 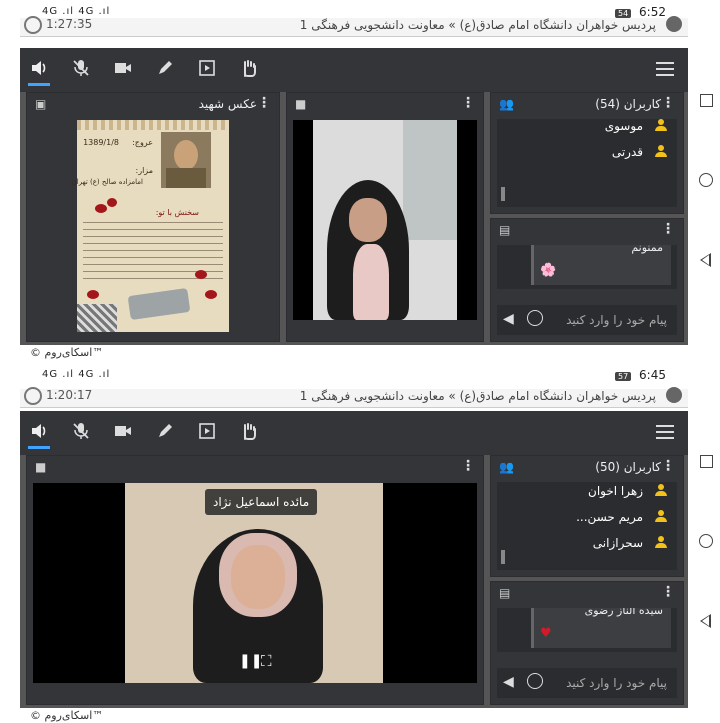 I want to click on camera-panel-header: ■ ⋮, so click(x=385, y=104).